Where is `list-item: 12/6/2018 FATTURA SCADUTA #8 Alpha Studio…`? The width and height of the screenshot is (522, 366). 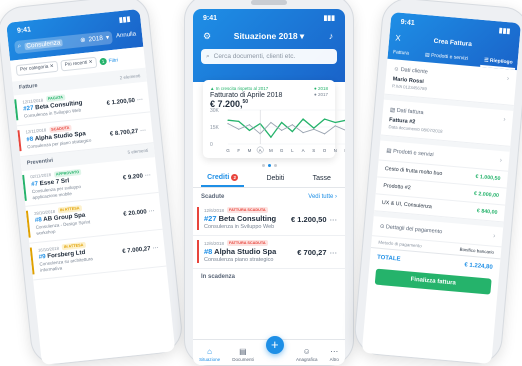 list-item: 12/6/2018 FATTURA SCADUTA #8 Alpha Studio… is located at coordinates (269, 252).